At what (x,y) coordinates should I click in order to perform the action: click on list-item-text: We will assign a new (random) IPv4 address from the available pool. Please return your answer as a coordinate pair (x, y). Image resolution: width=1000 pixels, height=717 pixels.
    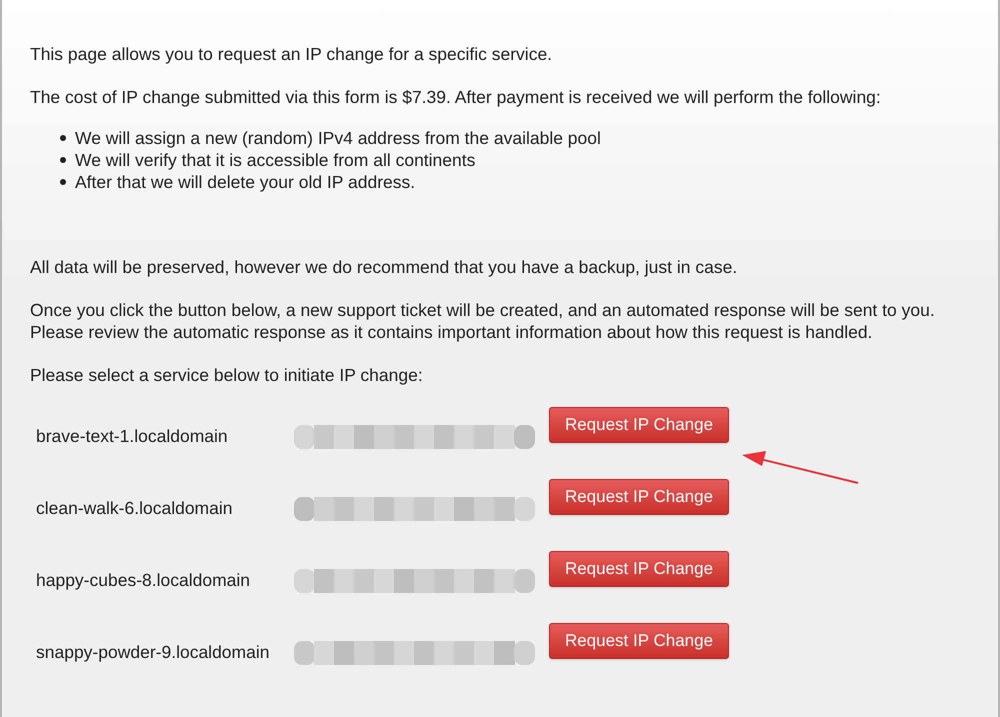
    Looking at the image, I should click on (338, 138).